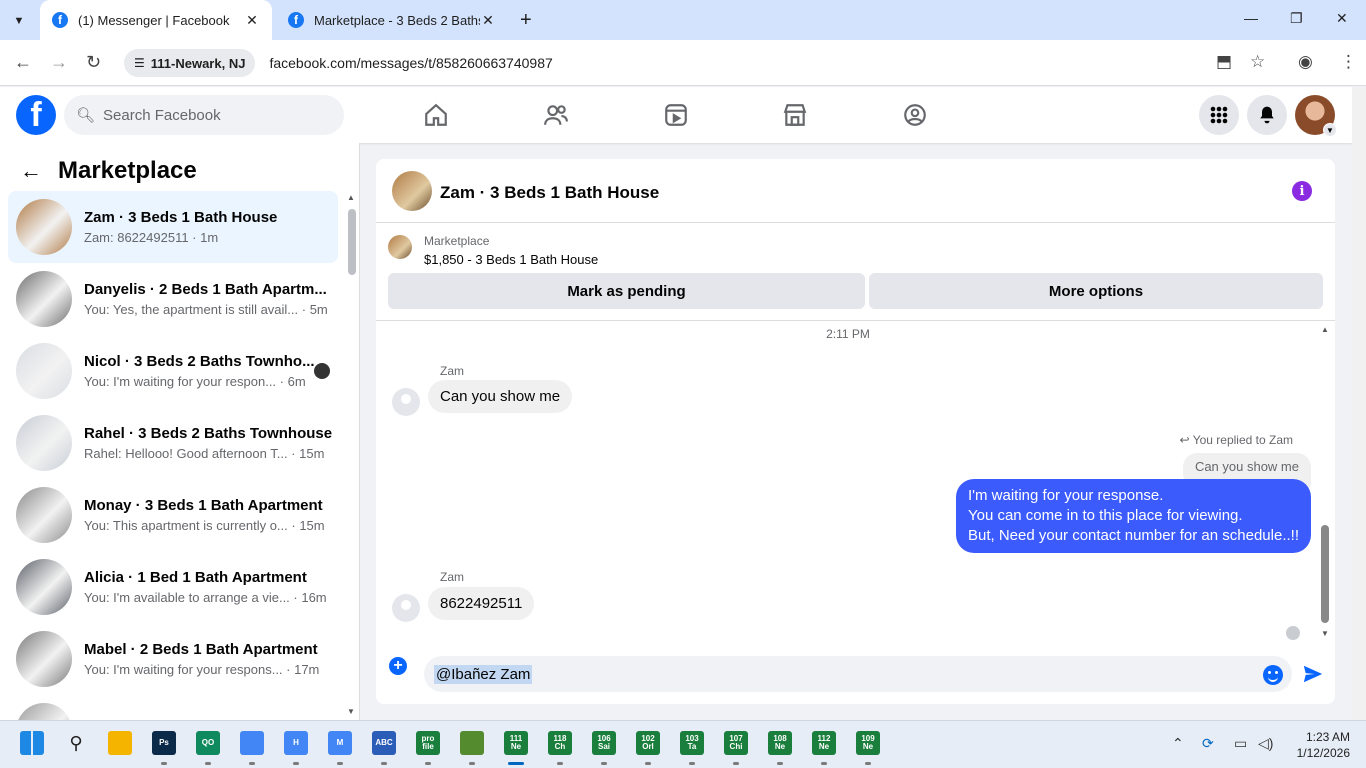  I want to click on facebook-logo: f, so click(36, 115).